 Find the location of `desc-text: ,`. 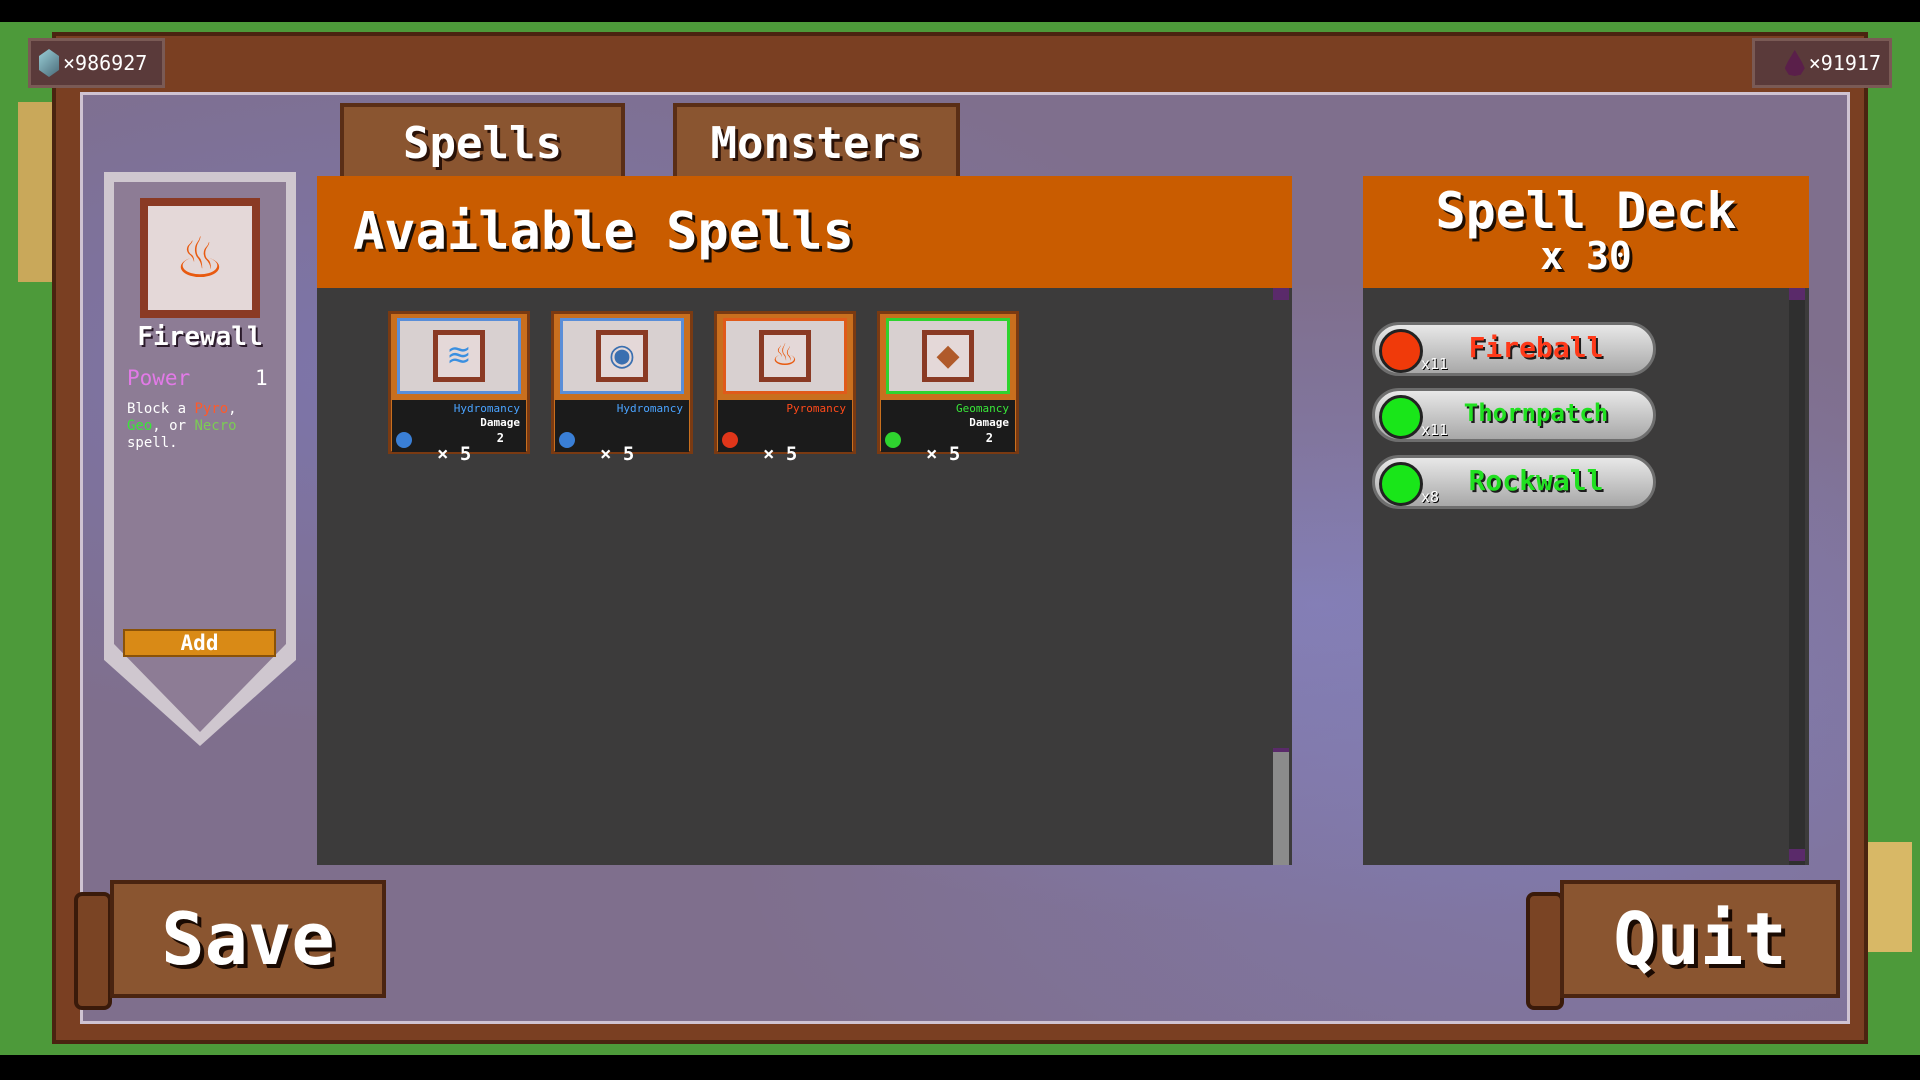

desc-text: , is located at coordinates (232, 409).